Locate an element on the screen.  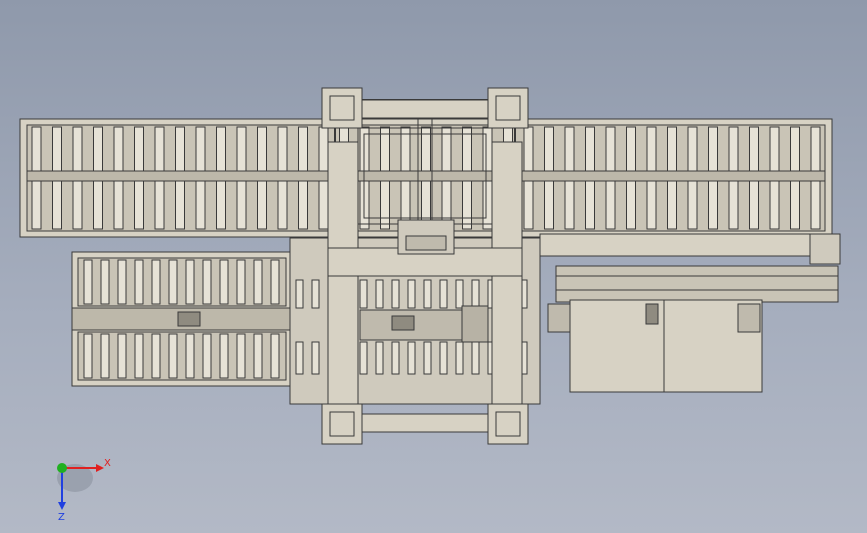
center-drive-plate is located at coordinates (415, 325).